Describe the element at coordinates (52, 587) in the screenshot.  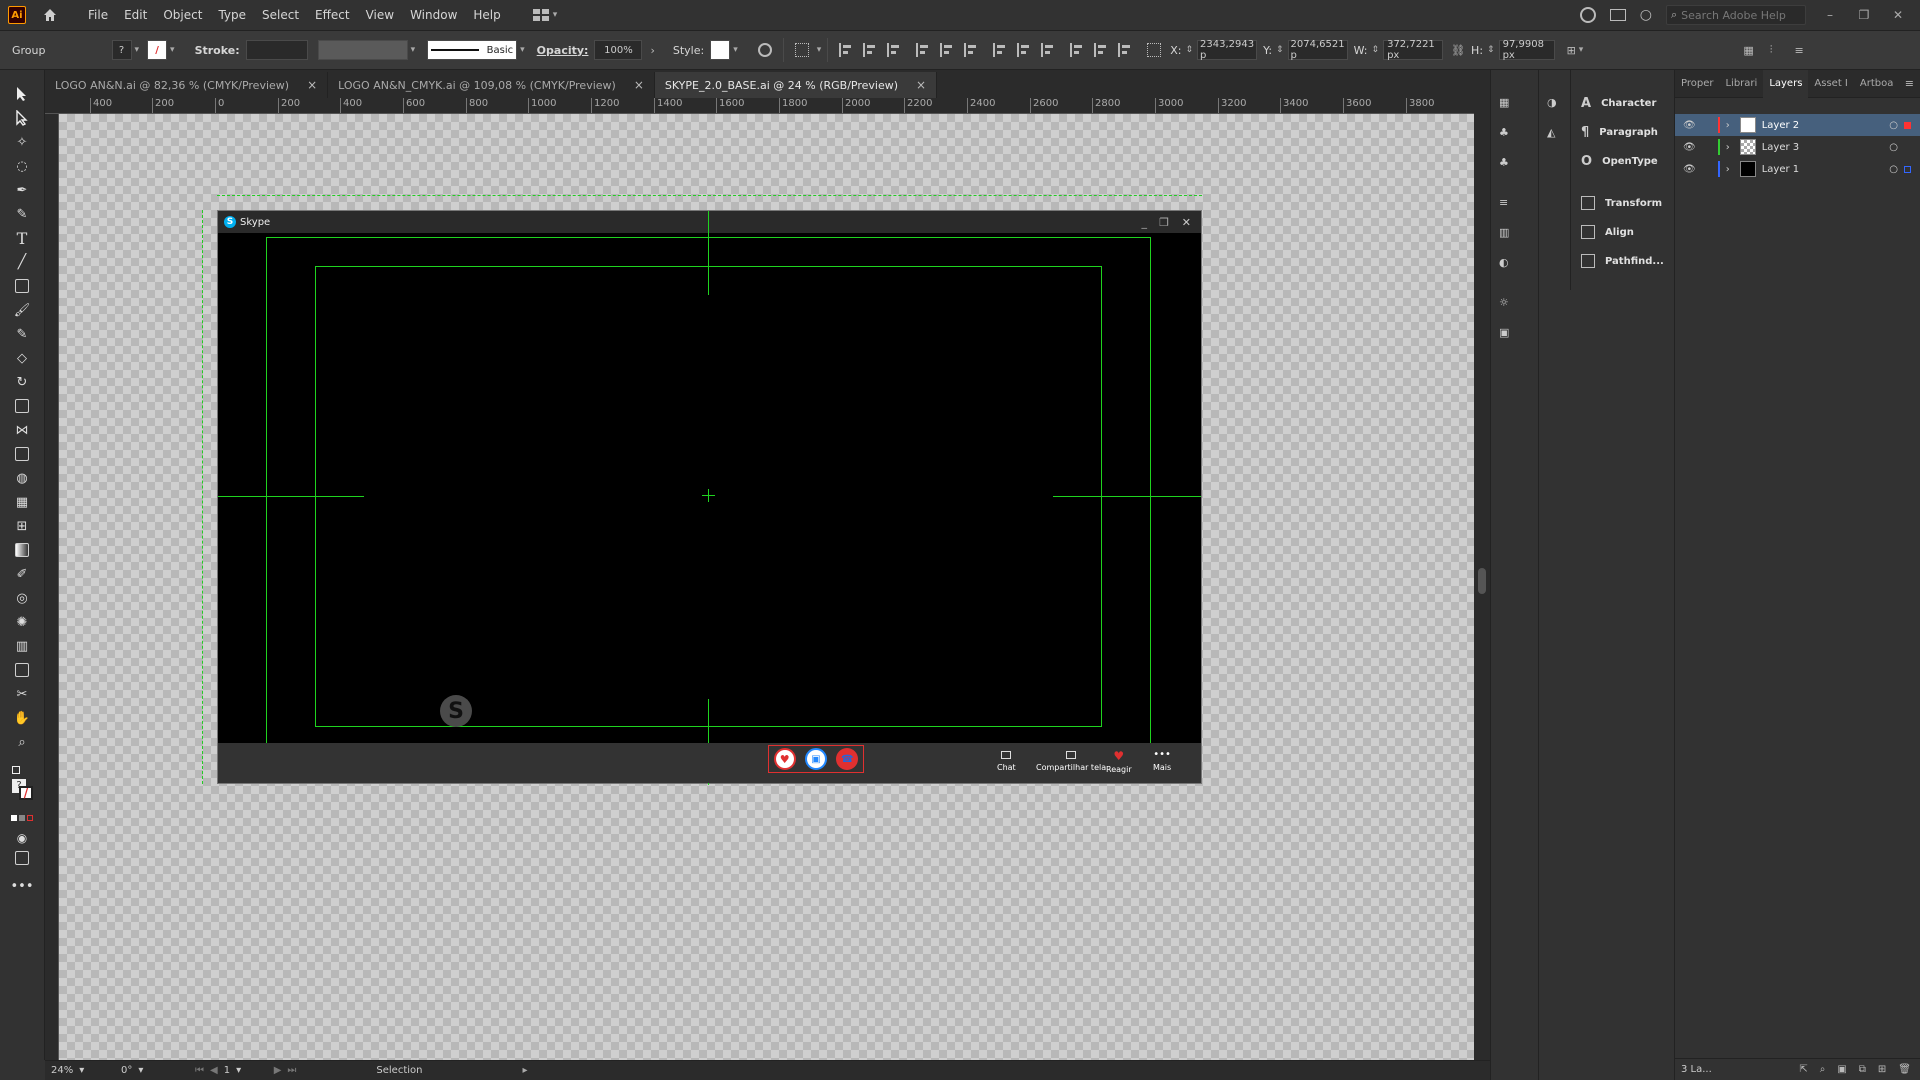
I see `vertical-ruler` at that location.